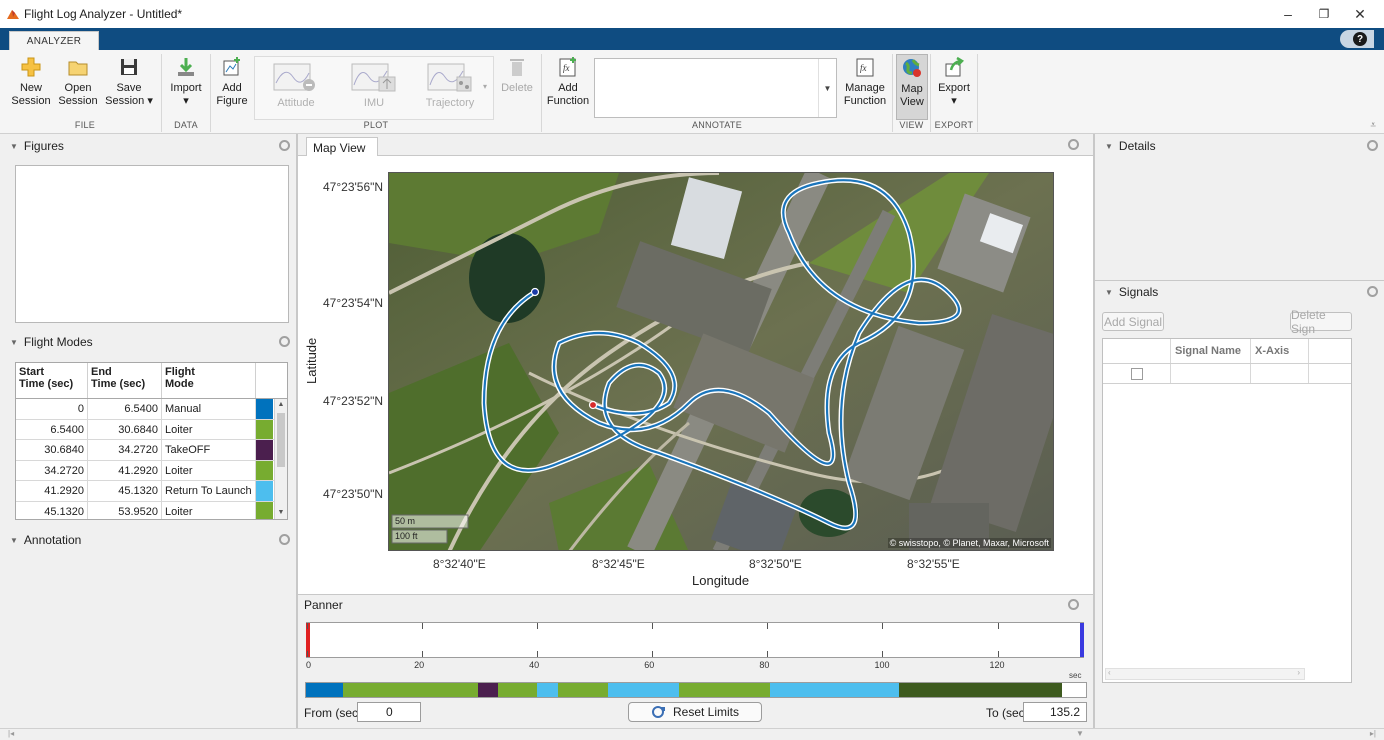 This screenshot has height=740, width=1384. I want to click on flight-modes-panel-header: ▼ Flight Modes, so click(148, 342).